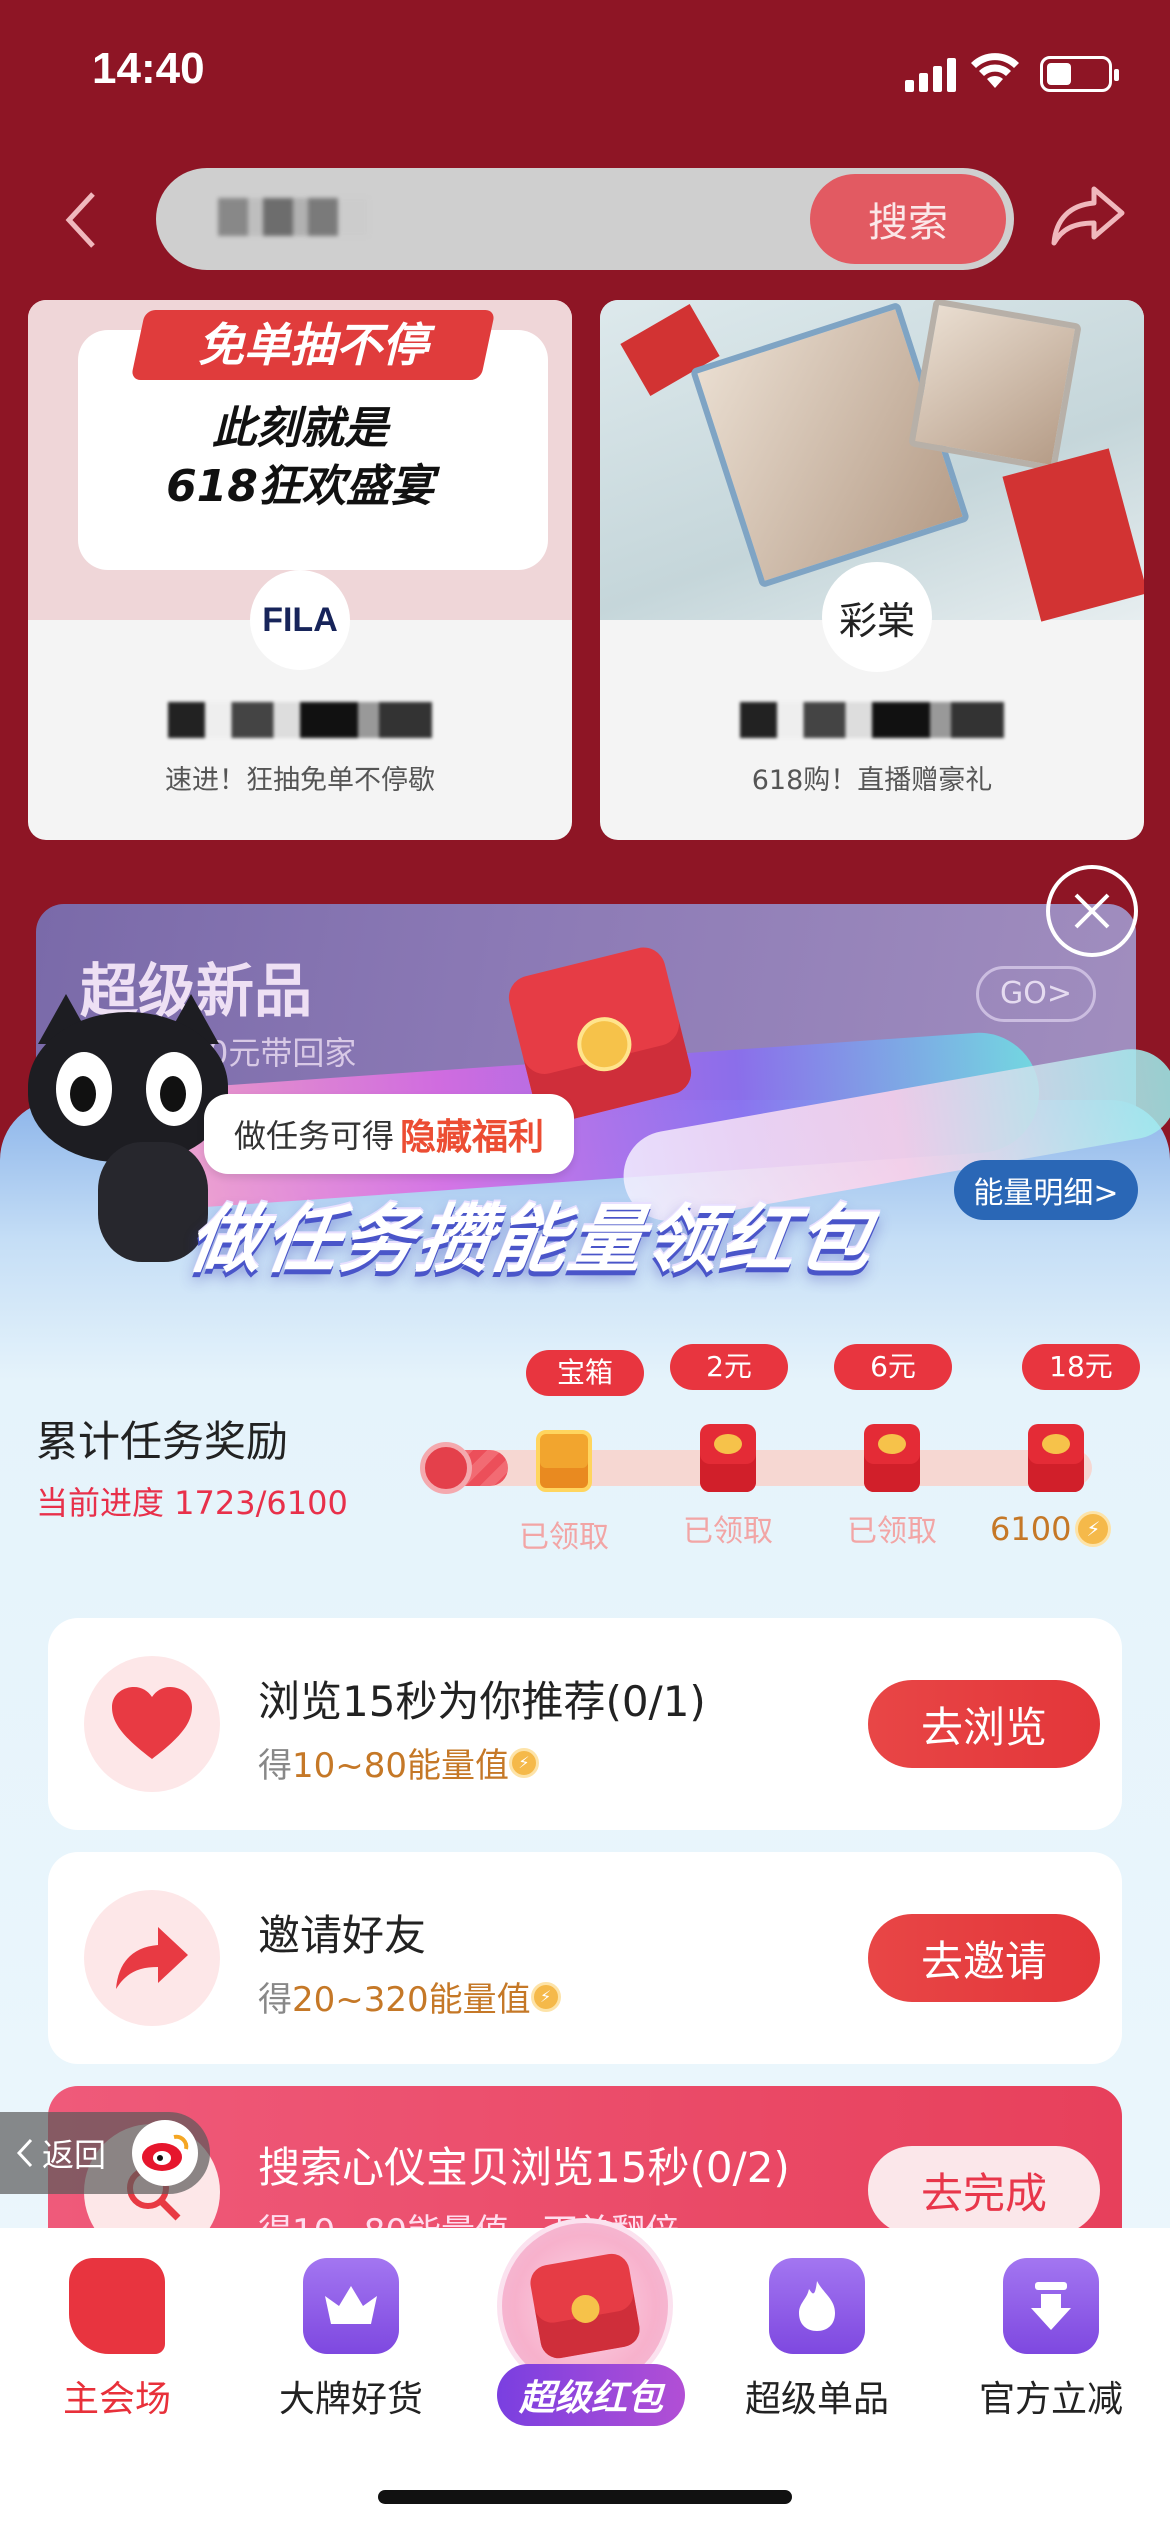 This screenshot has height=2532, width=1170. Describe the element at coordinates (116, 2399) in the screenshot. I see `tab-label: 主会场` at that location.